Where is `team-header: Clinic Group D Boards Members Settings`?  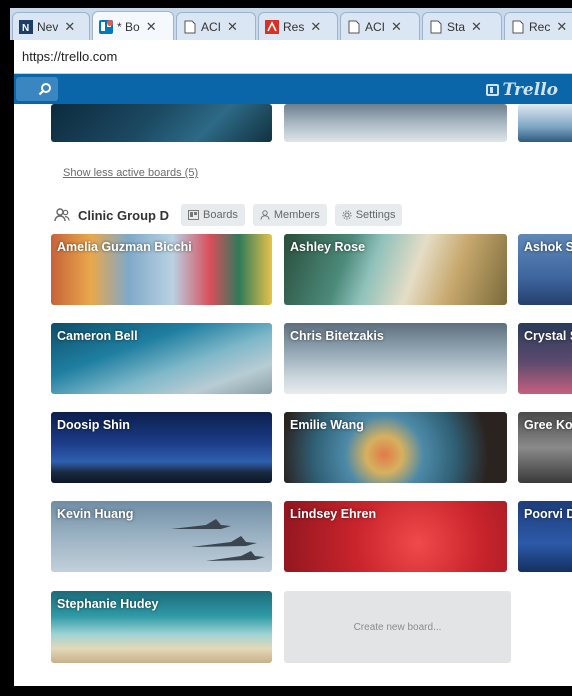 team-header: Clinic Group D Boards Members Settings is located at coordinates (232, 215).